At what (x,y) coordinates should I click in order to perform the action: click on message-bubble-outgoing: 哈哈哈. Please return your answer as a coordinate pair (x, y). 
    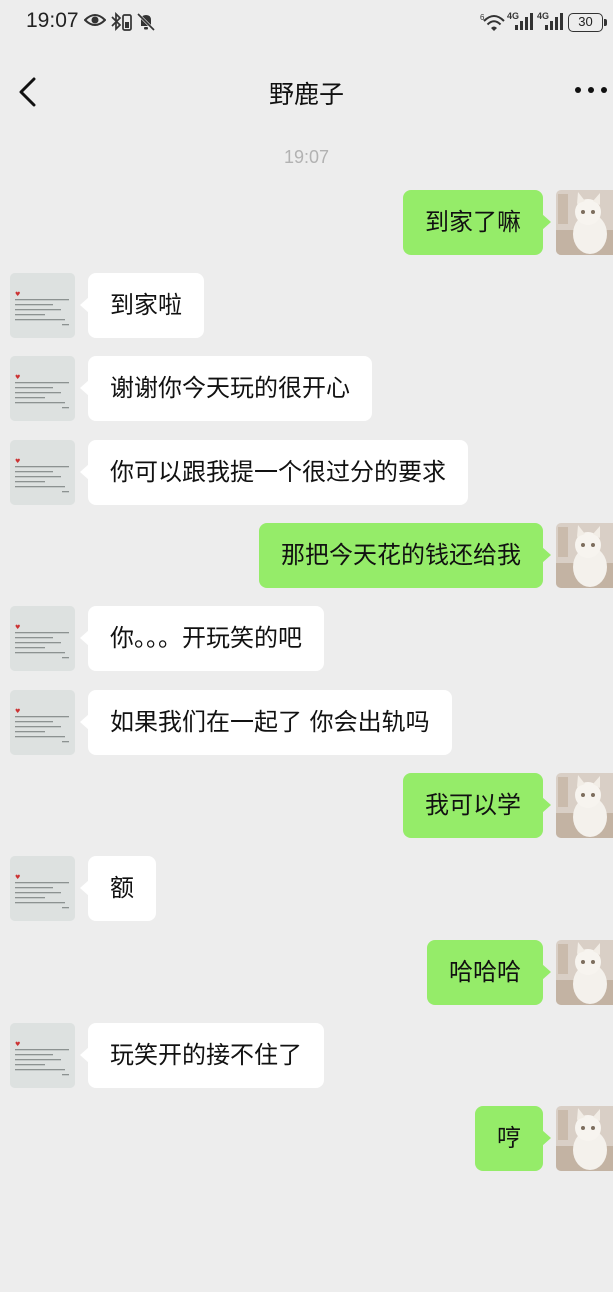
    Looking at the image, I should click on (489, 972).